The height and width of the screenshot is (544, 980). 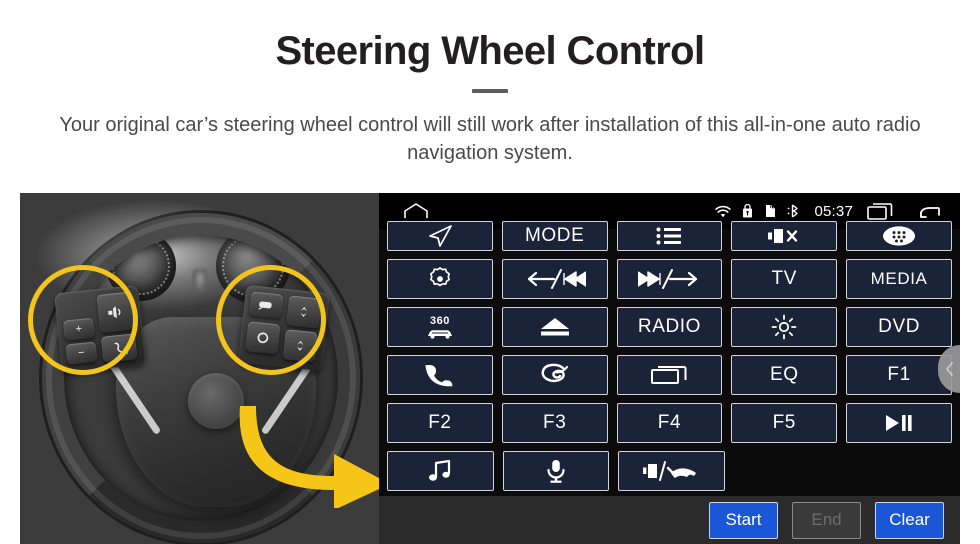 I want to click on gear-dot-icon, so click(x=439, y=277).